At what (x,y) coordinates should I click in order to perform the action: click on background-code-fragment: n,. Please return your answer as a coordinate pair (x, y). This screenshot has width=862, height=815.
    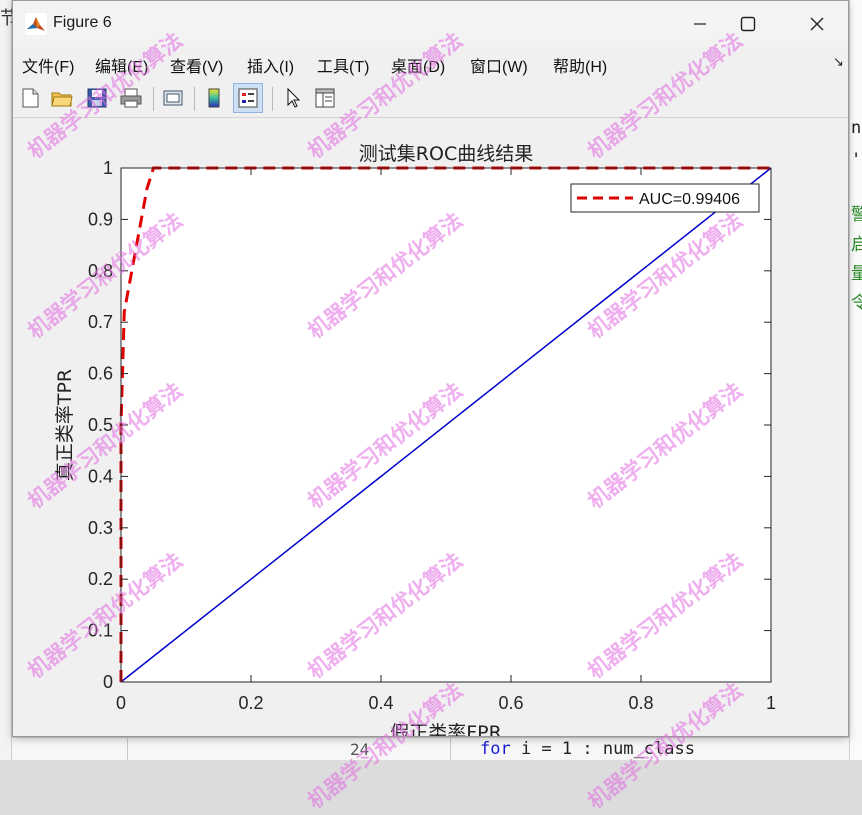
    Looking at the image, I should click on (856, 128).